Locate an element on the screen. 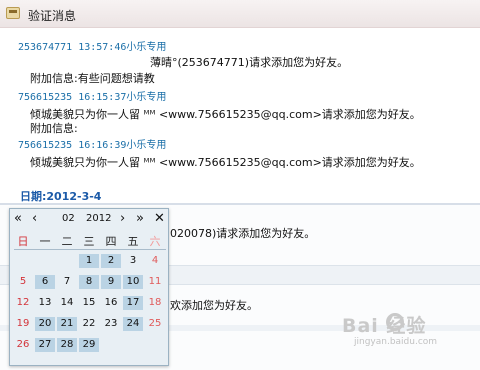 The width and height of the screenshot is (480, 370). calendar-day: 9 is located at coordinates (111, 282).